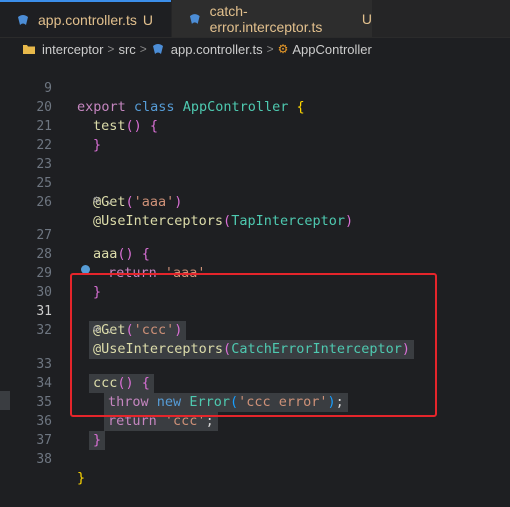  What do you see at coordinates (29, 49) in the screenshot?
I see `folder-icon` at bounding box center [29, 49].